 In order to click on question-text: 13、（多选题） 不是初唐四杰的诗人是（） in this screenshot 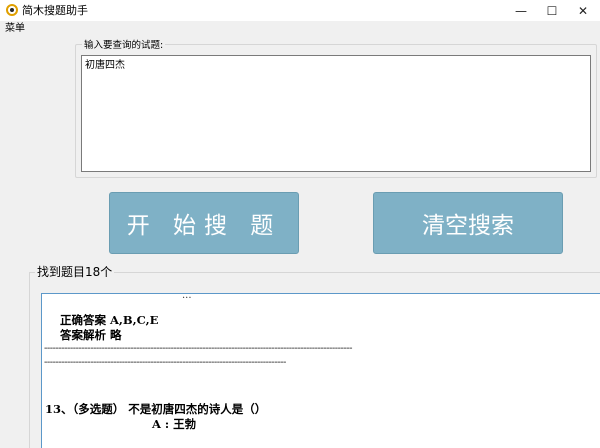, I will do `click(156, 409)`.